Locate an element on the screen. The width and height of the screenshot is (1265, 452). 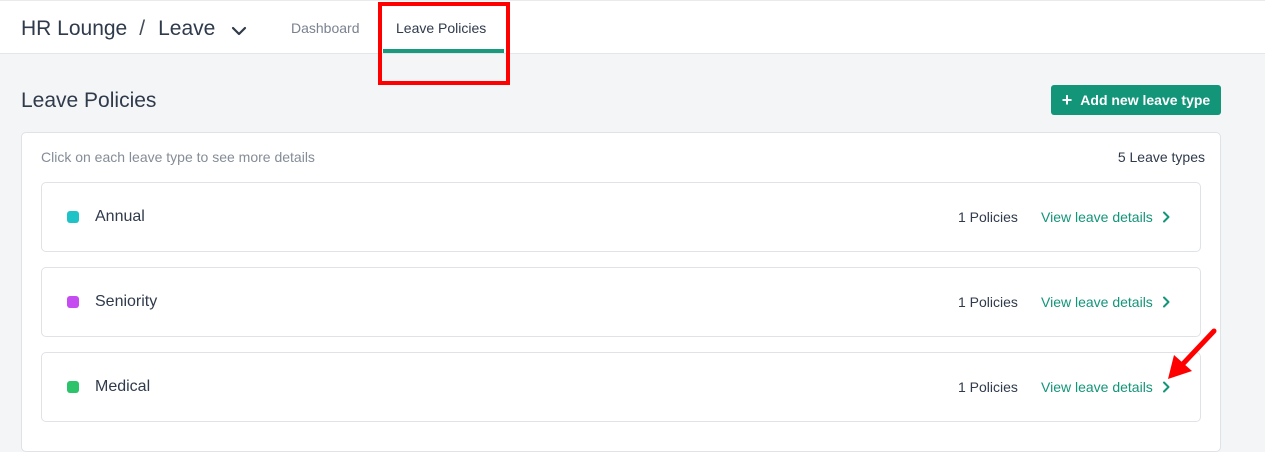
add-leave-type-label: Add new leave type is located at coordinates (1145, 100).